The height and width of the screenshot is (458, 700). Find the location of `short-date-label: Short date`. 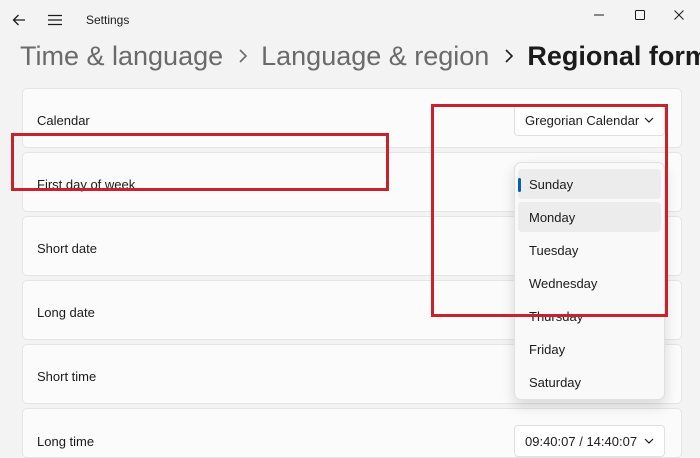

short-date-label: Short date is located at coordinates (67, 248).